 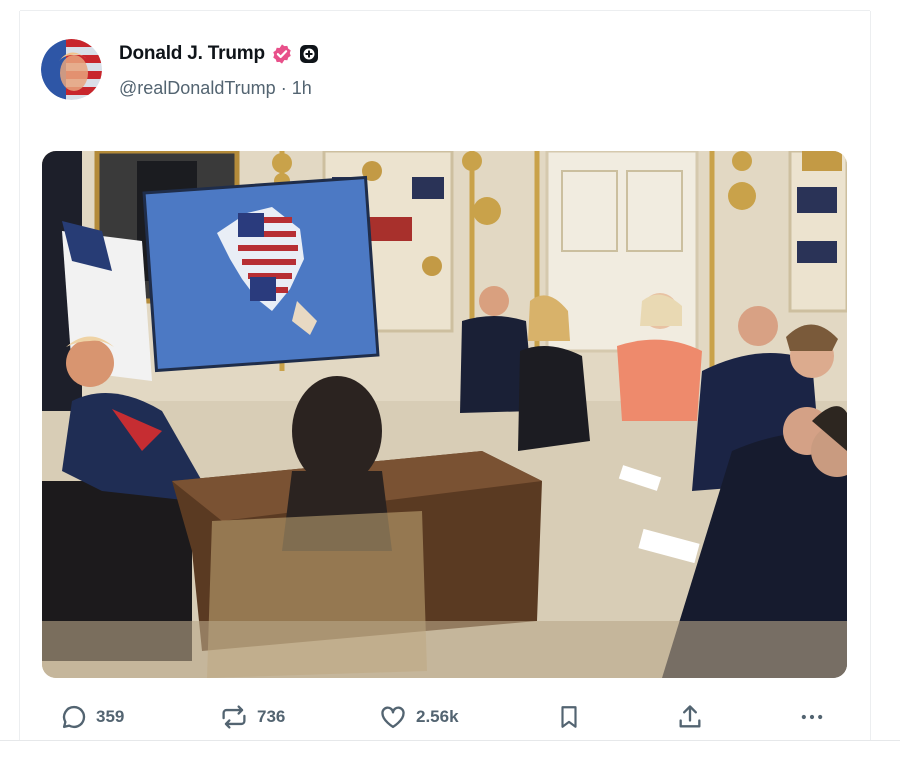 What do you see at coordinates (234, 717) in the screenshot?
I see `repost-icon` at bounding box center [234, 717].